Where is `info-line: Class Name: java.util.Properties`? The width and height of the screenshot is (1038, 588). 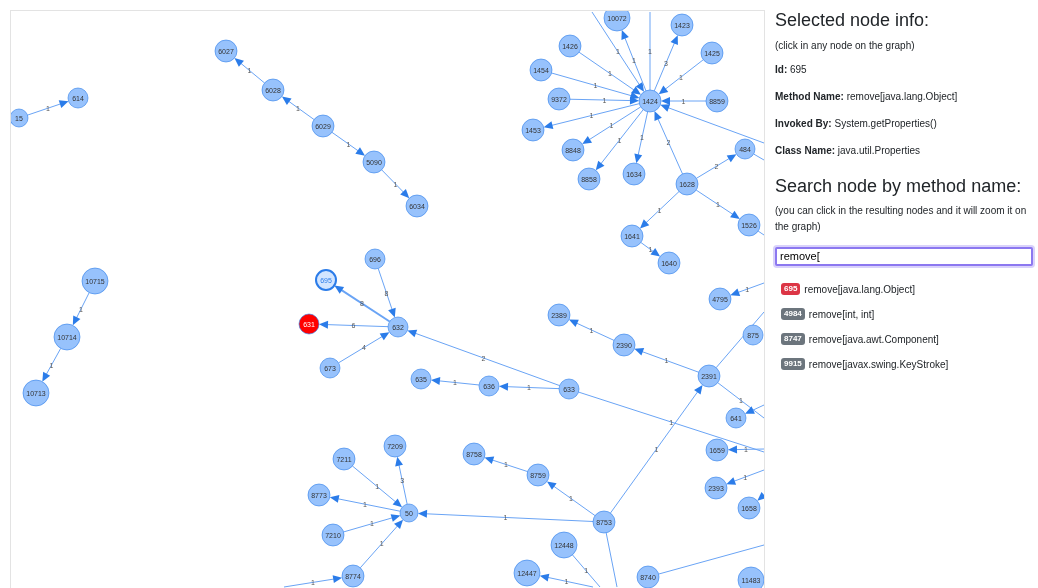 info-line: Class Name: java.util.Properties is located at coordinates (848, 150).